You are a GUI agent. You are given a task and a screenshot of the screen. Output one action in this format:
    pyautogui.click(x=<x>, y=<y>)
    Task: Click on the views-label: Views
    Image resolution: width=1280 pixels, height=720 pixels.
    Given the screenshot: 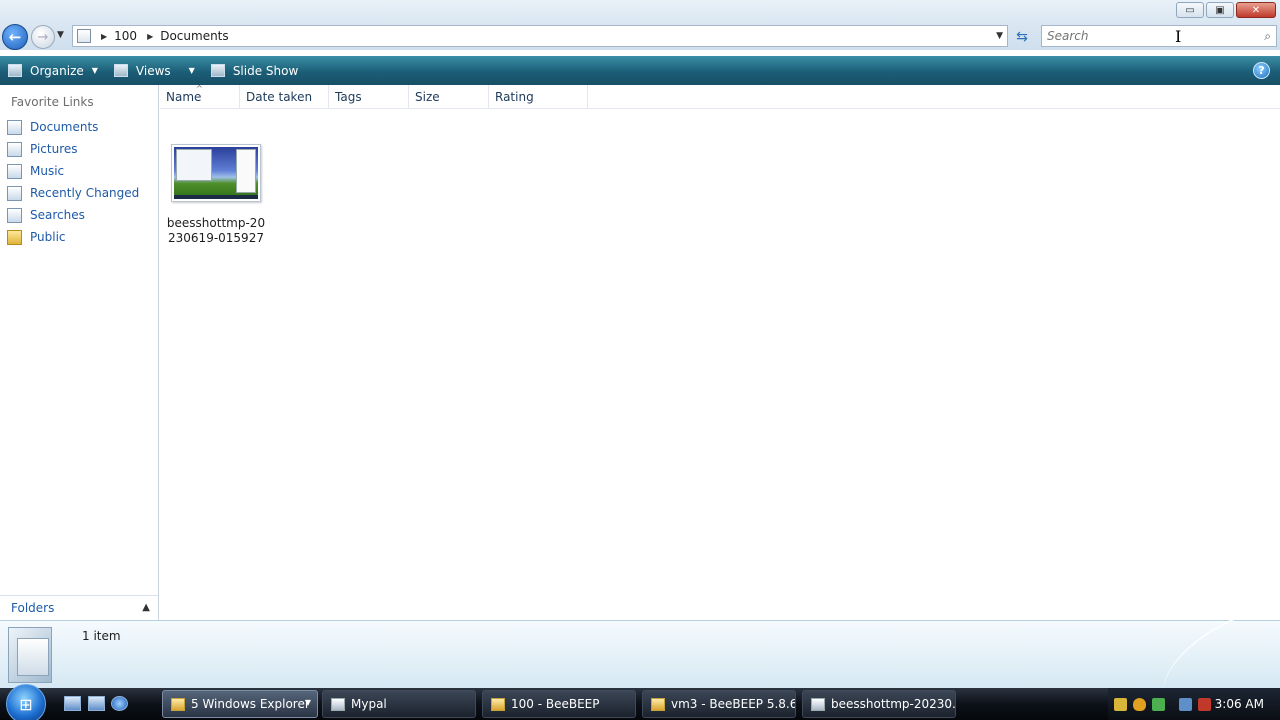 What is the action you would take?
    pyautogui.click(x=153, y=70)
    